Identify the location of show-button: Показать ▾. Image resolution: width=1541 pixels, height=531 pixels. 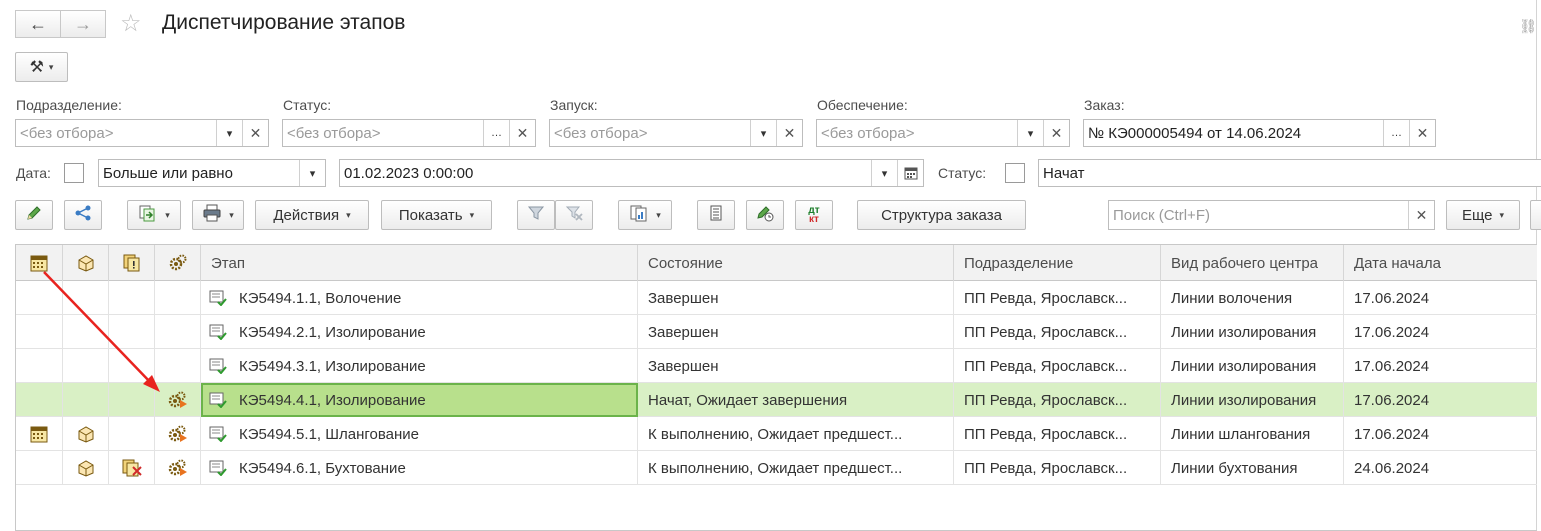
(436, 215).